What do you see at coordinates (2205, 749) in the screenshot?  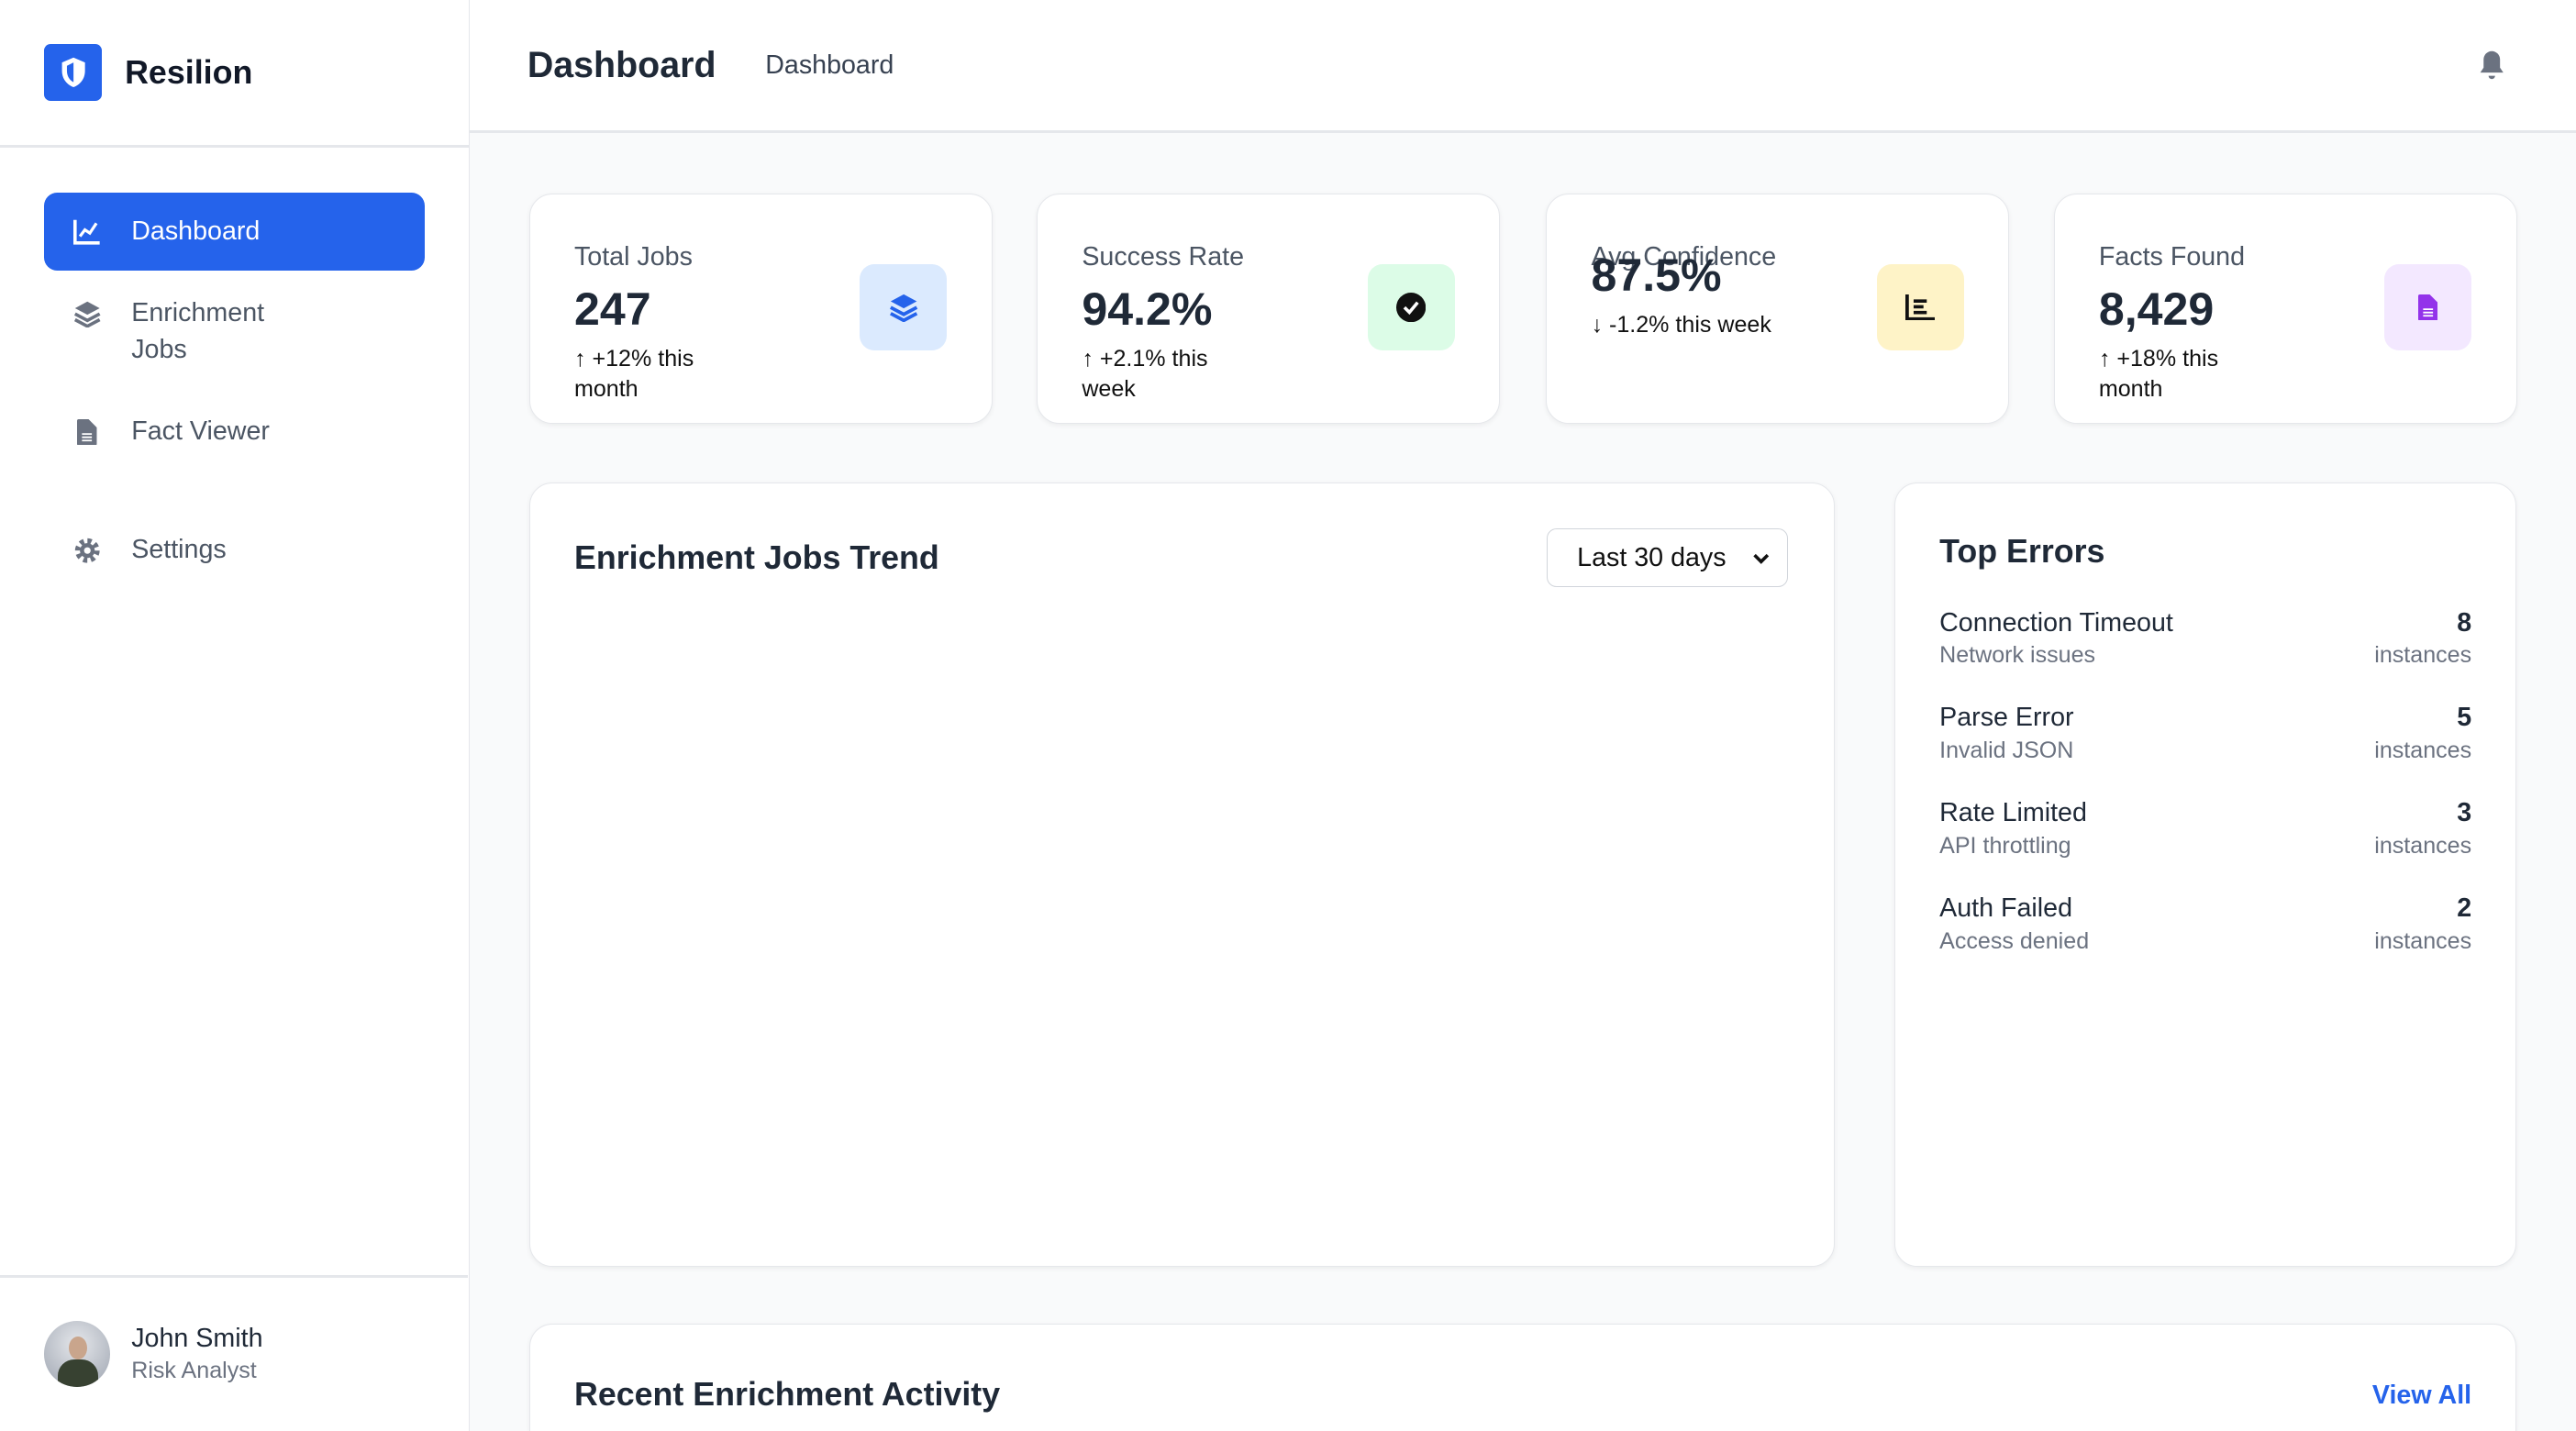 I see `error-row: Parse Error Invalid JSON 5 instances` at bounding box center [2205, 749].